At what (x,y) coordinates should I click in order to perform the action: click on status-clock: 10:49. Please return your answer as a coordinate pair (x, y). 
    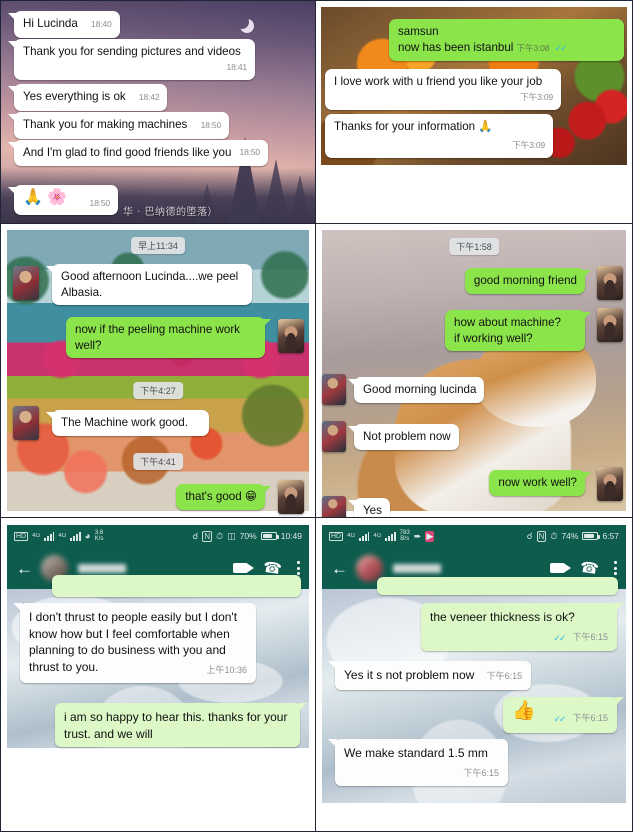
    Looking at the image, I should click on (291, 536).